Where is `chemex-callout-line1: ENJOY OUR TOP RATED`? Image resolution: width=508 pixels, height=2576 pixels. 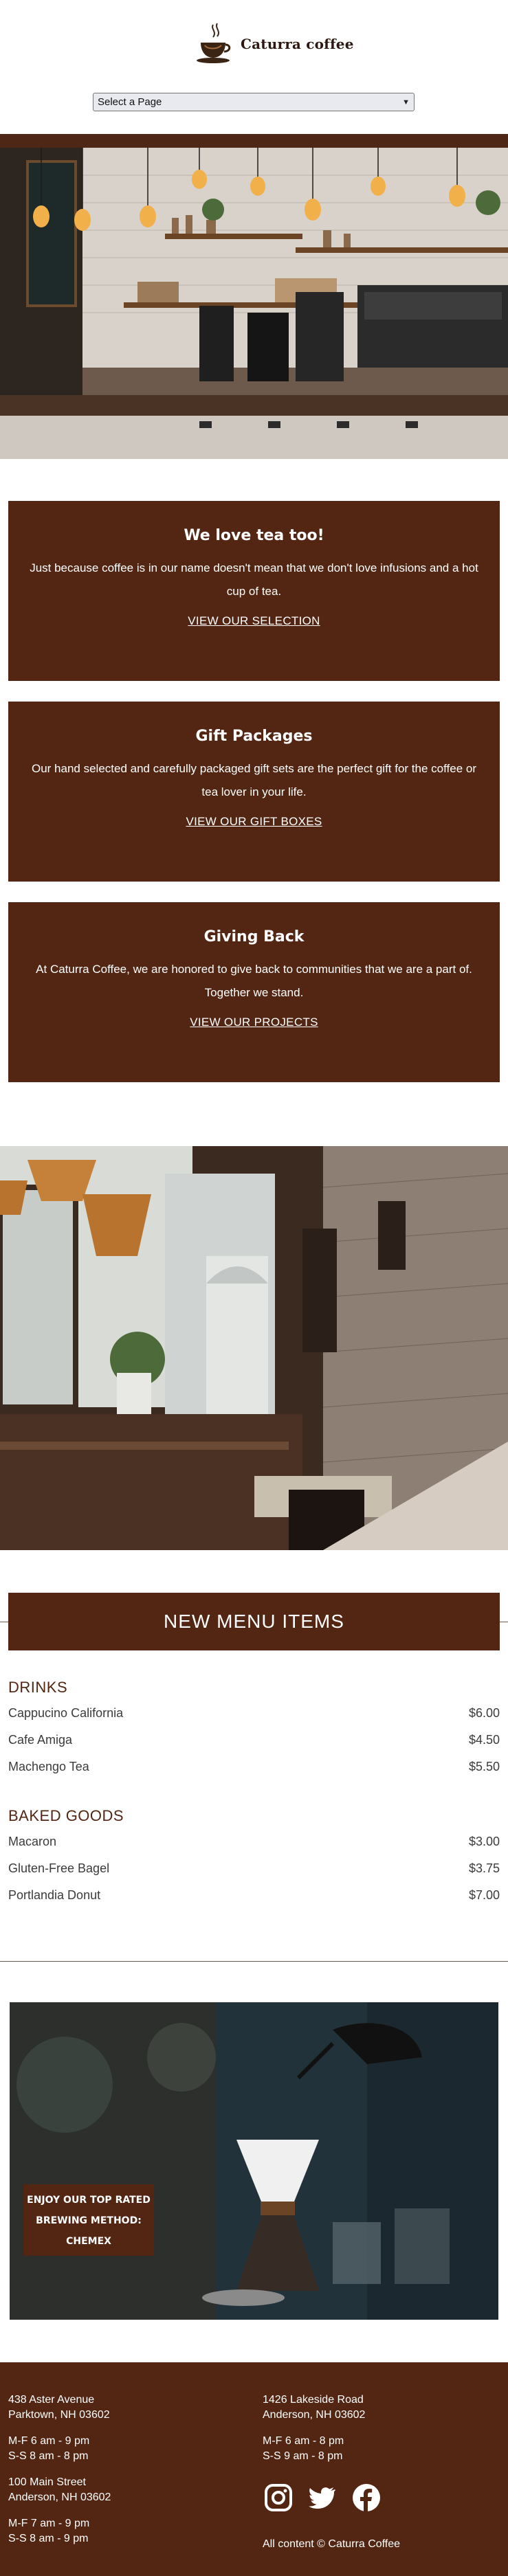
chemex-callout-line1: ENJOY OUR TOP RATED is located at coordinates (89, 2200).